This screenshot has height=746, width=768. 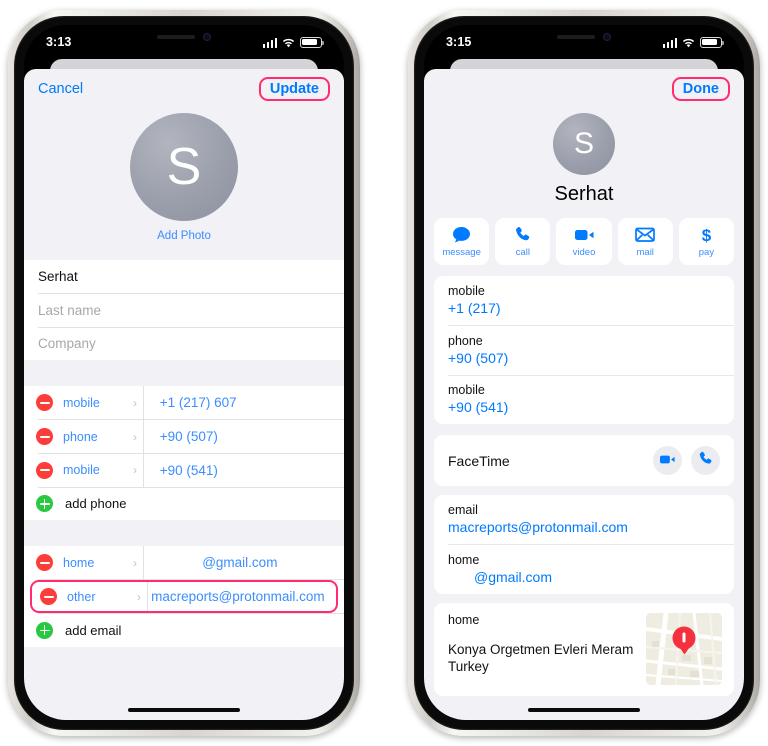 I want to click on phone-detail-row: mobile +1 (217), so click(x=584, y=300).